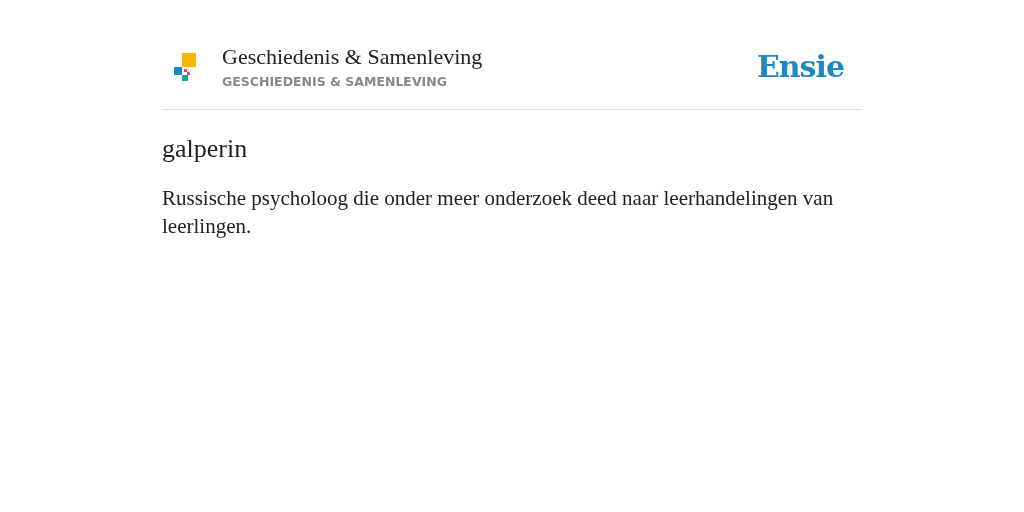 This screenshot has width=1024, height=512. Describe the element at coordinates (489, 57) in the screenshot. I see `site-title: Geschiedenis & Samenleving` at that location.